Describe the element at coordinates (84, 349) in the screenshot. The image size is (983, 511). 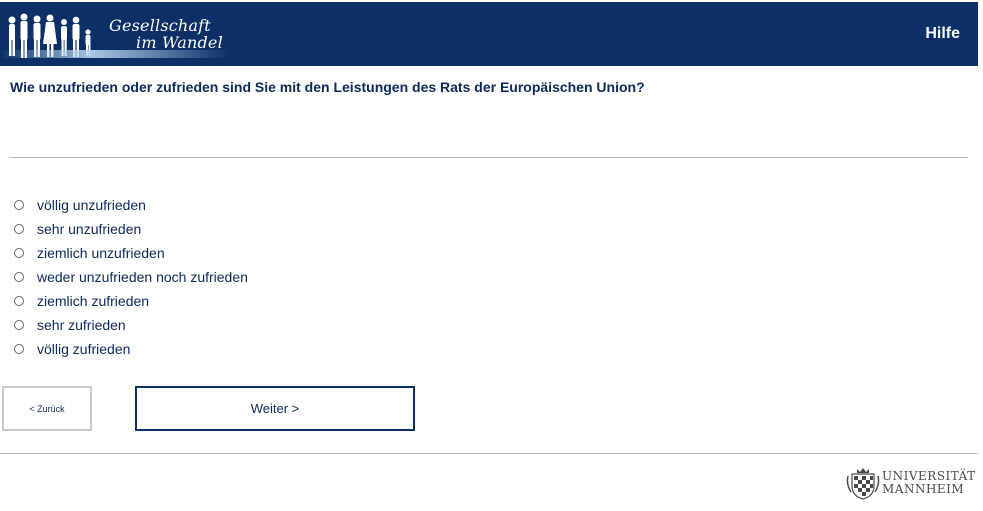
I see `option-label: völlig zufrieden` at that location.